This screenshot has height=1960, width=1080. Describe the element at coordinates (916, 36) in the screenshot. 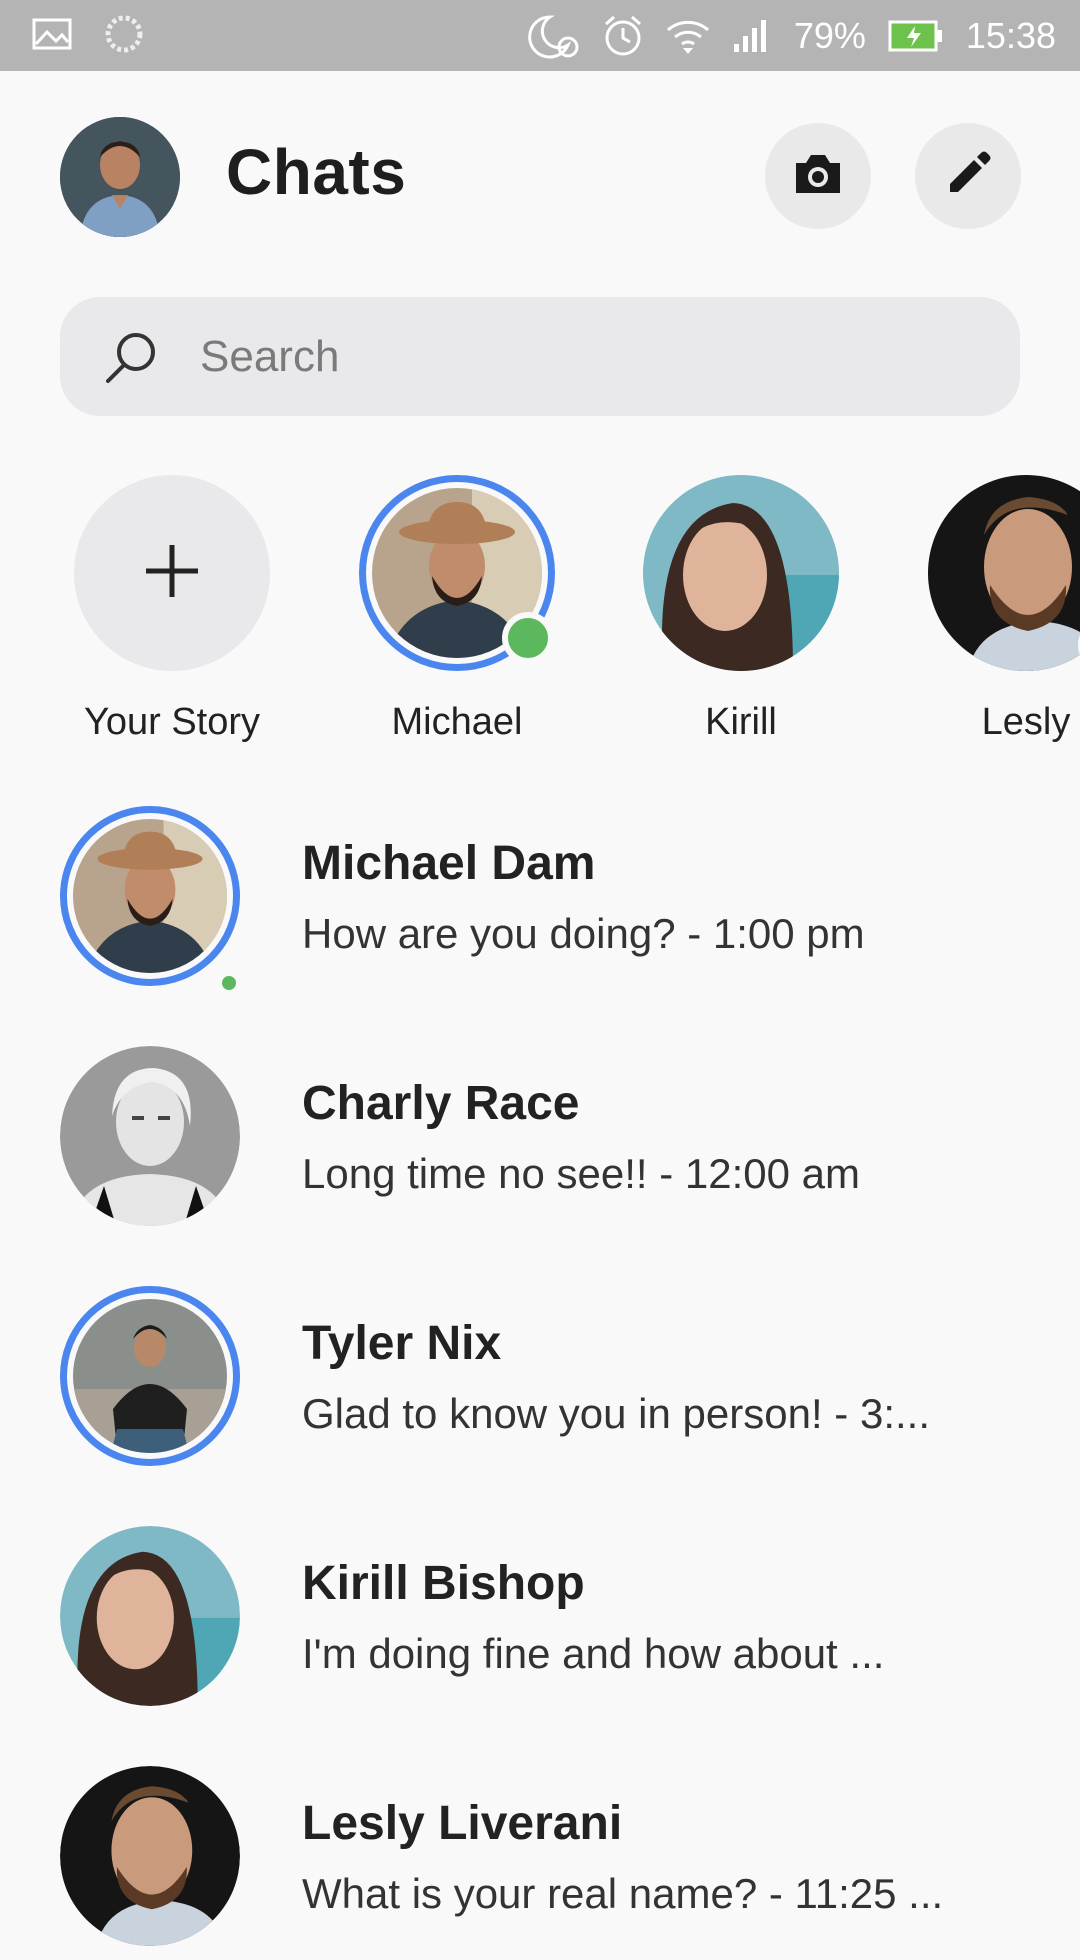

I see `battery-icon` at that location.